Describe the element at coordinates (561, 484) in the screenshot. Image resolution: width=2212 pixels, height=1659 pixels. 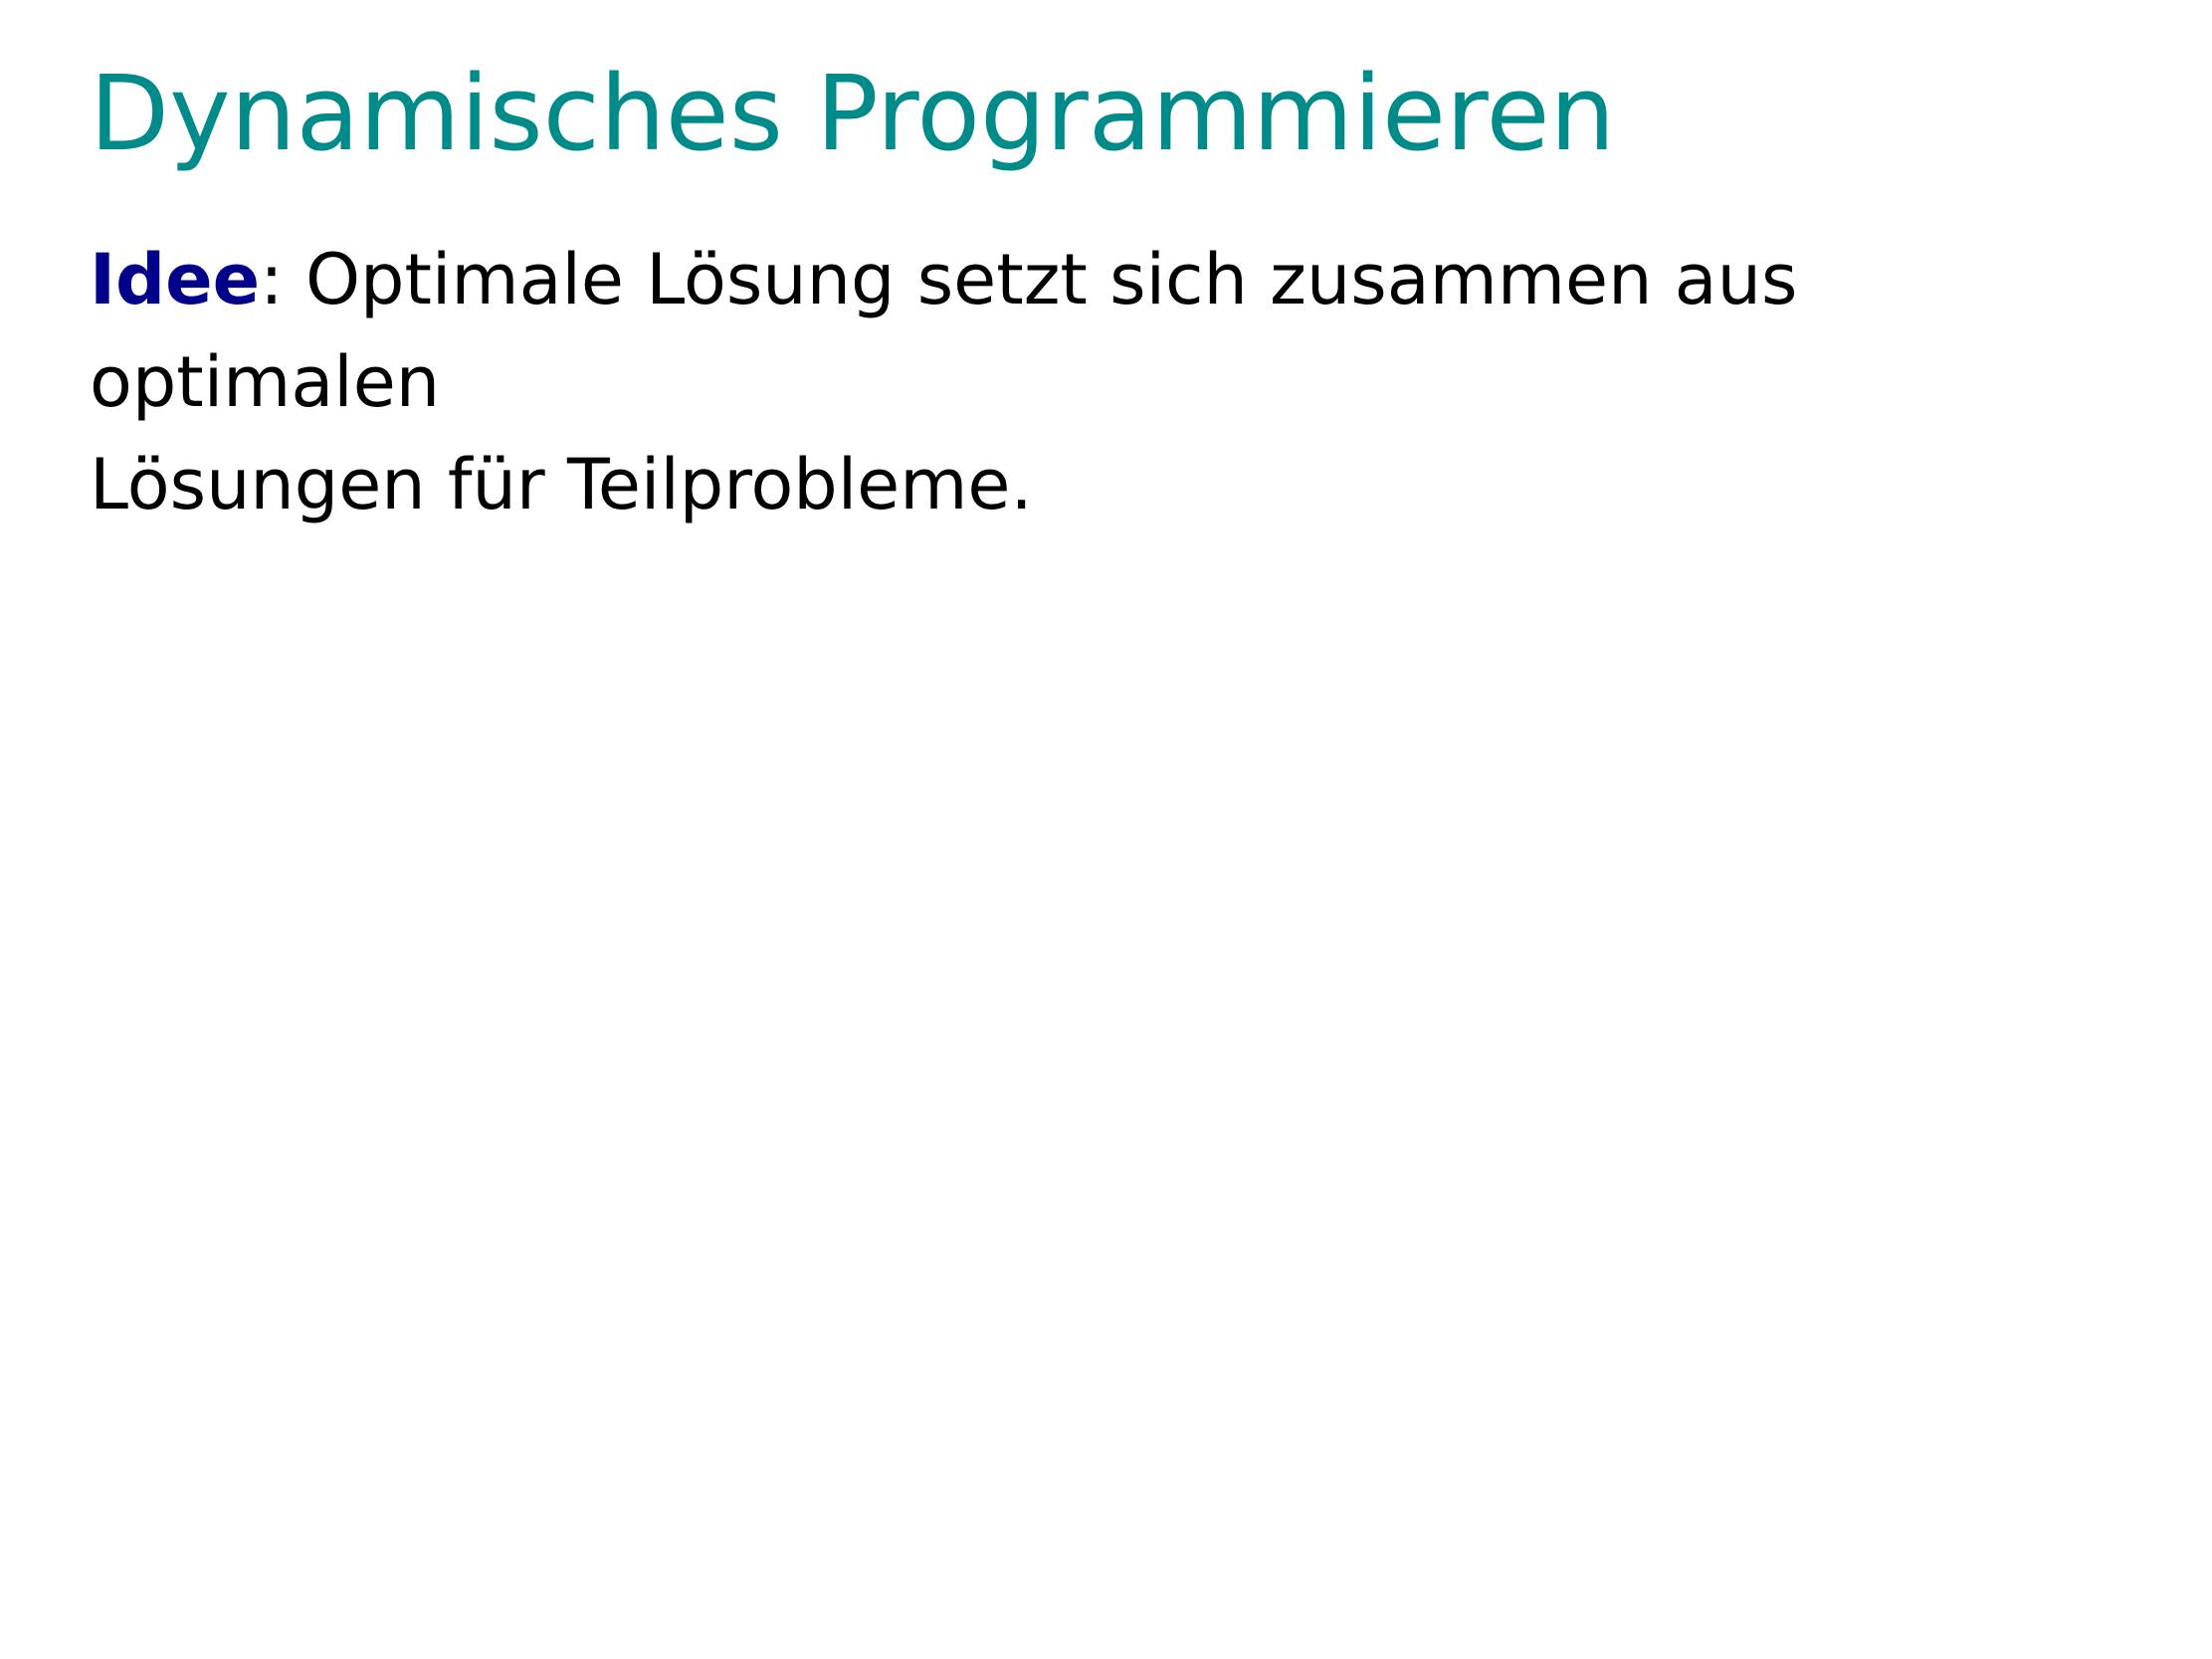
I see `idea-text-line-2: Lösungen für Teilprobleme.` at that location.